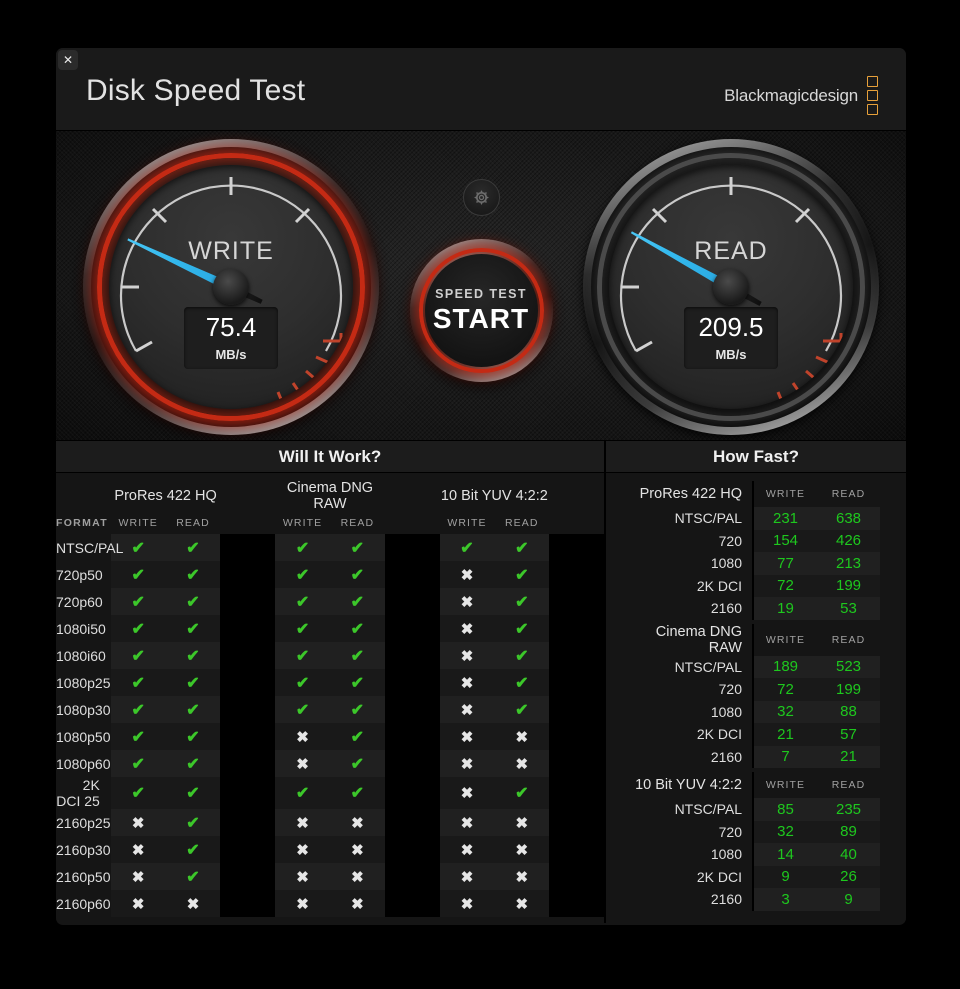  I want to click on settings-button, so click(481, 197).